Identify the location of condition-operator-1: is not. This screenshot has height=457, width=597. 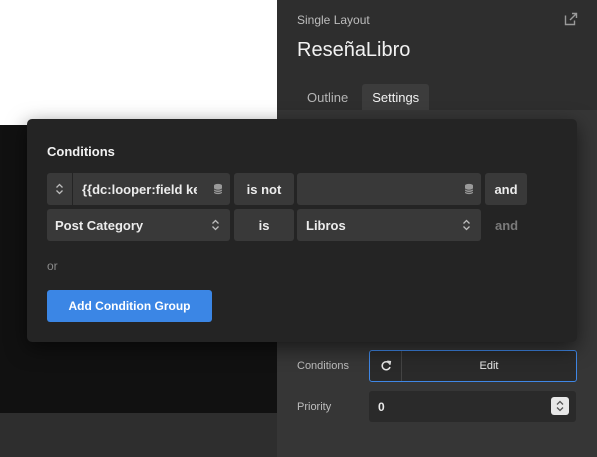
(264, 189).